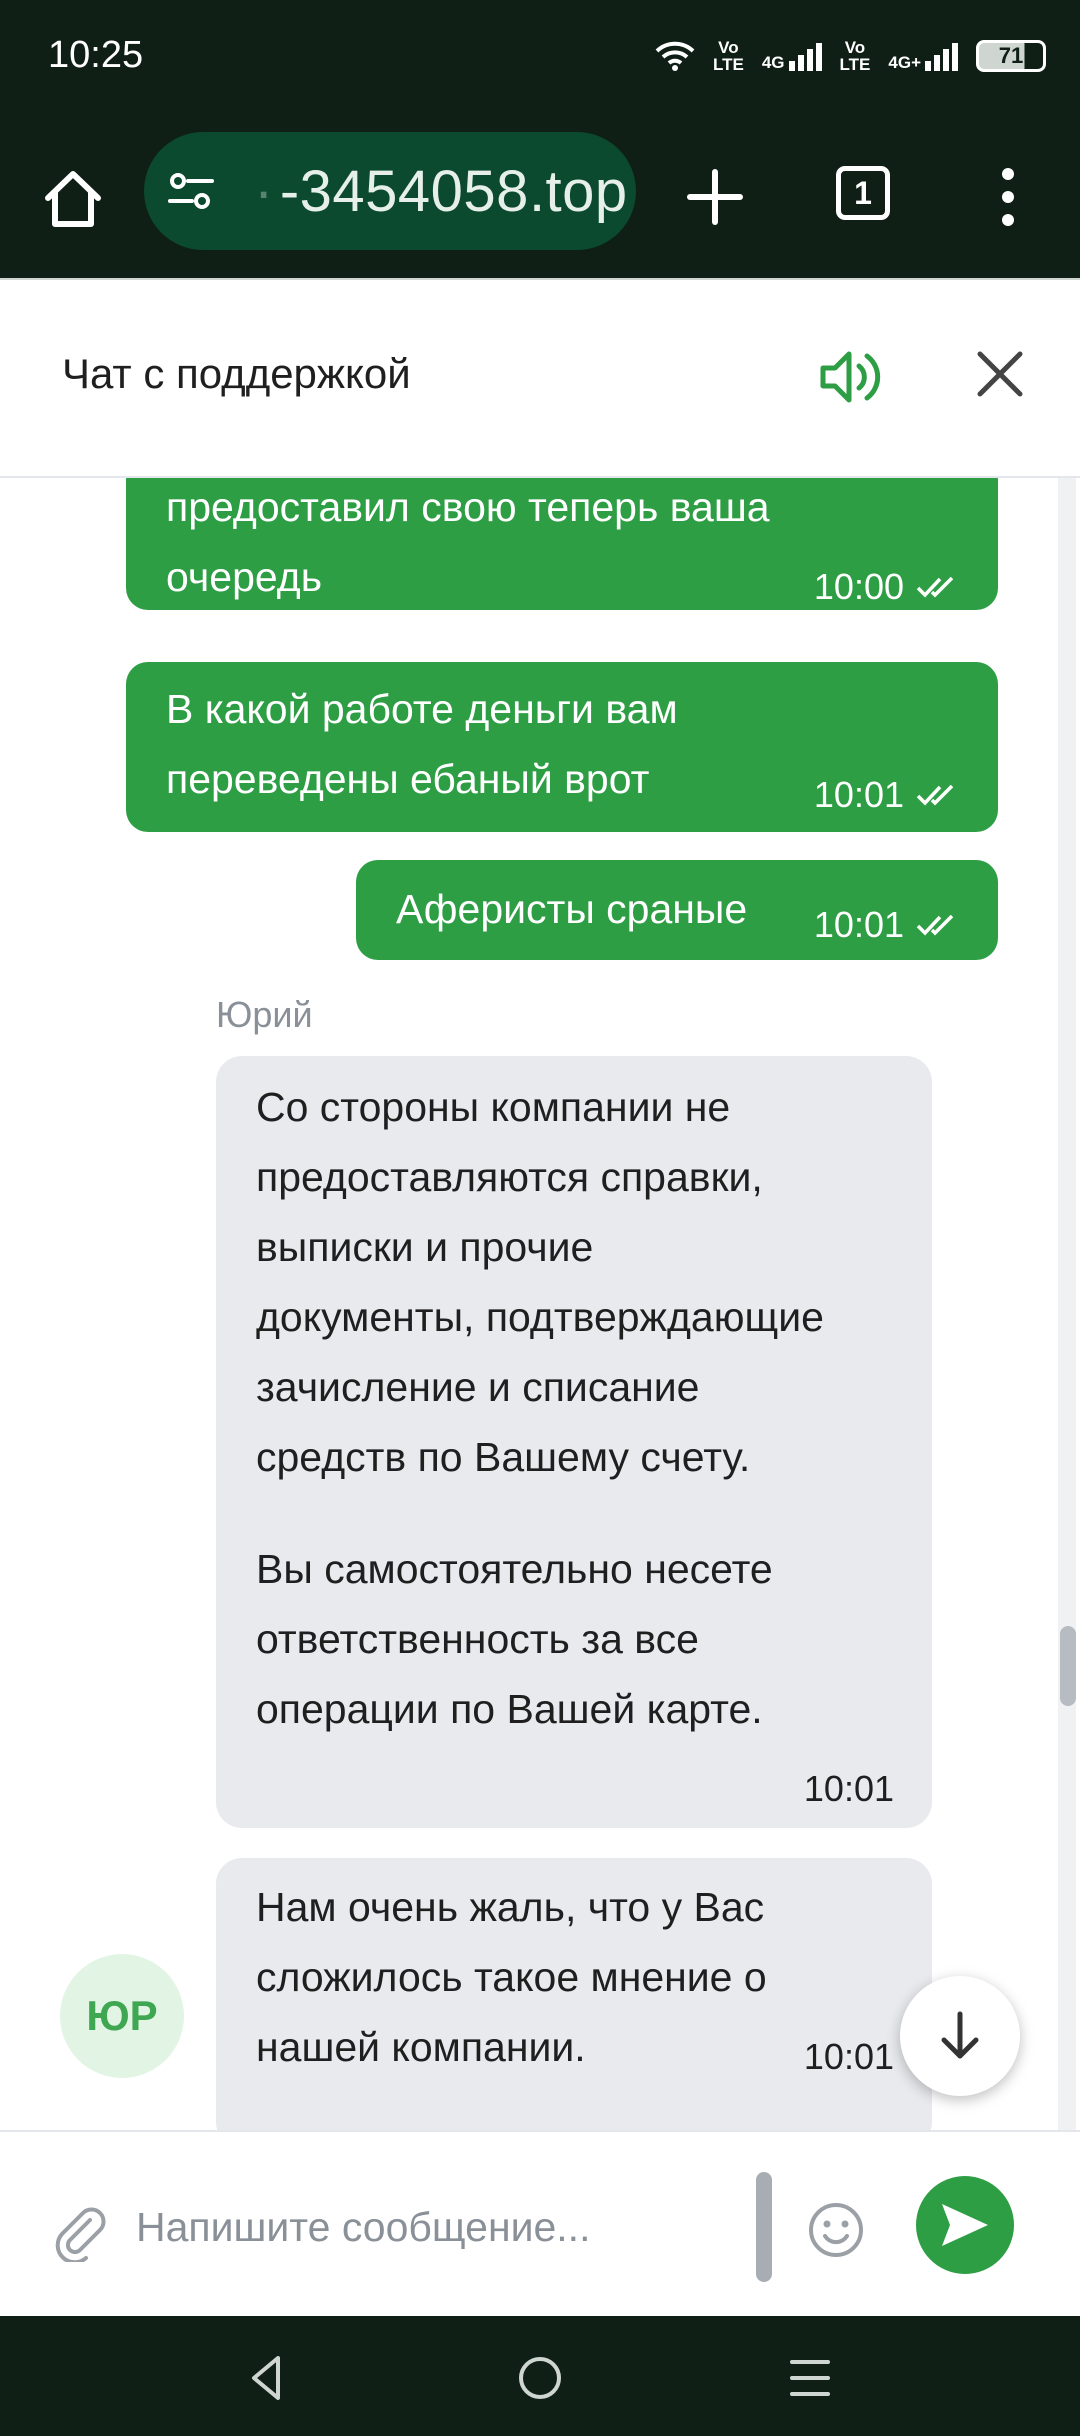 This screenshot has height=2436, width=1080. Describe the element at coordinates (503, 1457) in the screenshot. I see `message-text: средств по Вашему счету.` at that location.